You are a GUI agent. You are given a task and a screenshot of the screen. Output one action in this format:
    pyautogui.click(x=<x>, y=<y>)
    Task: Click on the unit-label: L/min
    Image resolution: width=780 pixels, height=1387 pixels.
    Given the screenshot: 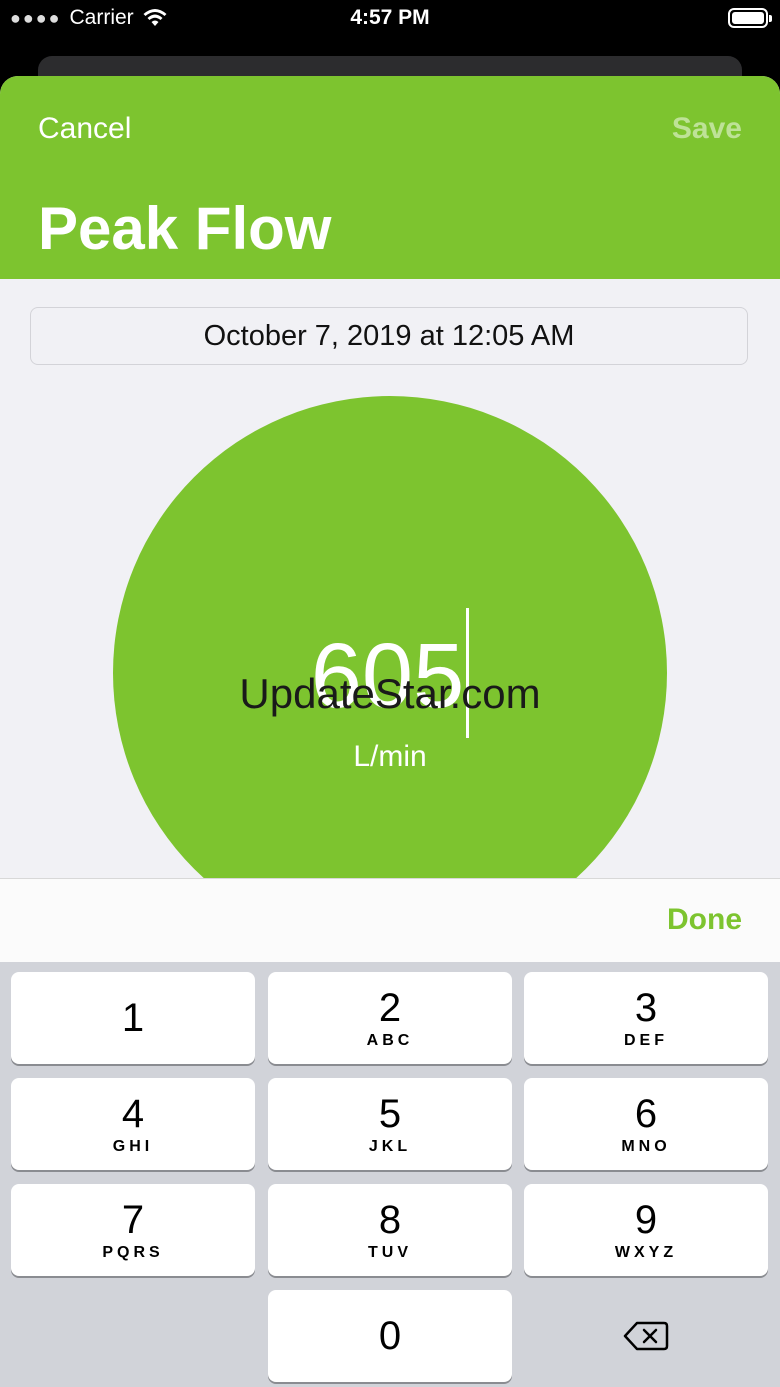 What is the action you would take?
    pyautogui.click(x=390, y=756)
    